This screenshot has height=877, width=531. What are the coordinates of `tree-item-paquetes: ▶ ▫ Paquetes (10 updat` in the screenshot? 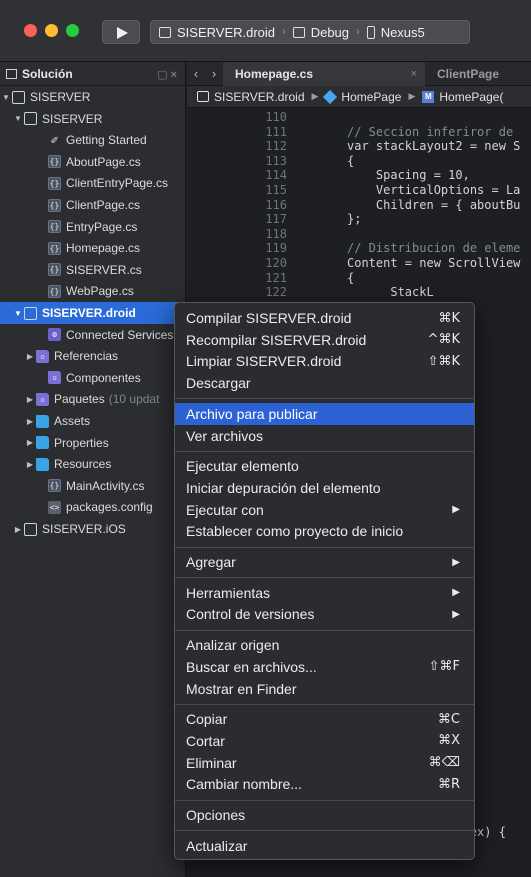 It's located at (92, 399).